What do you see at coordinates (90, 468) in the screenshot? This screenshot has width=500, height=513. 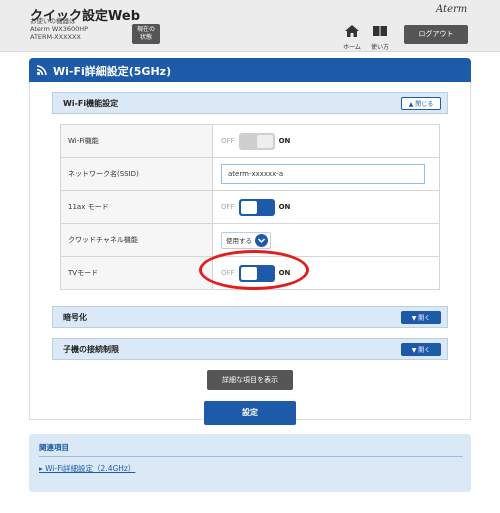 I see `related-link-text: Wi-Fi詳細設定（2.4GHz）` at bounding box center [90, 468].